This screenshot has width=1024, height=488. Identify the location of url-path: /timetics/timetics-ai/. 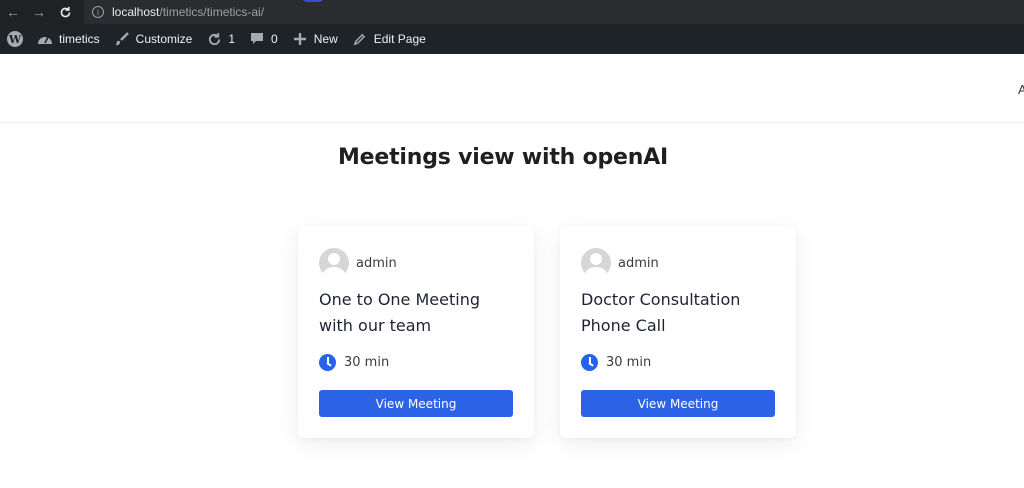
(212, 12).